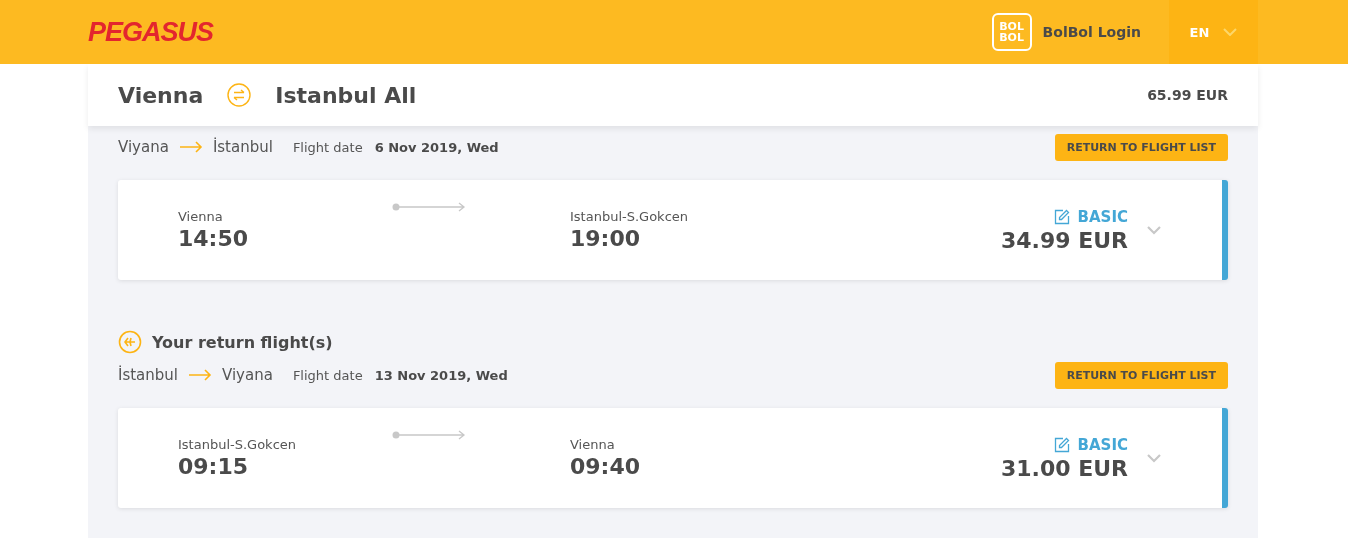  Describe the element at coordinates (436, 147) in the screenshot. I see `flight-date: 6 Nov 2019, Wed` at that location.